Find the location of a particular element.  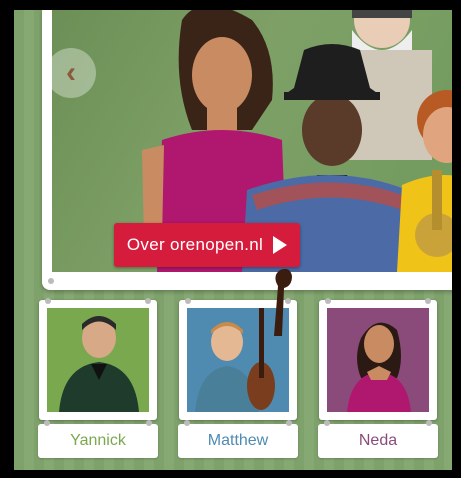

musician-name-label: Neda is located at coordinates (378, 440).